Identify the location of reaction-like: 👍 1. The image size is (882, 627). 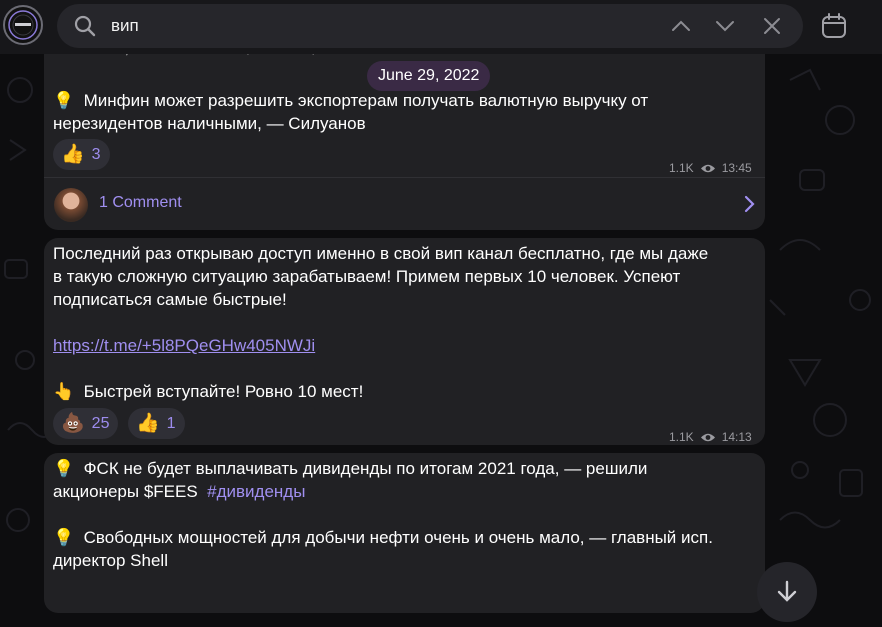
(156, 423).